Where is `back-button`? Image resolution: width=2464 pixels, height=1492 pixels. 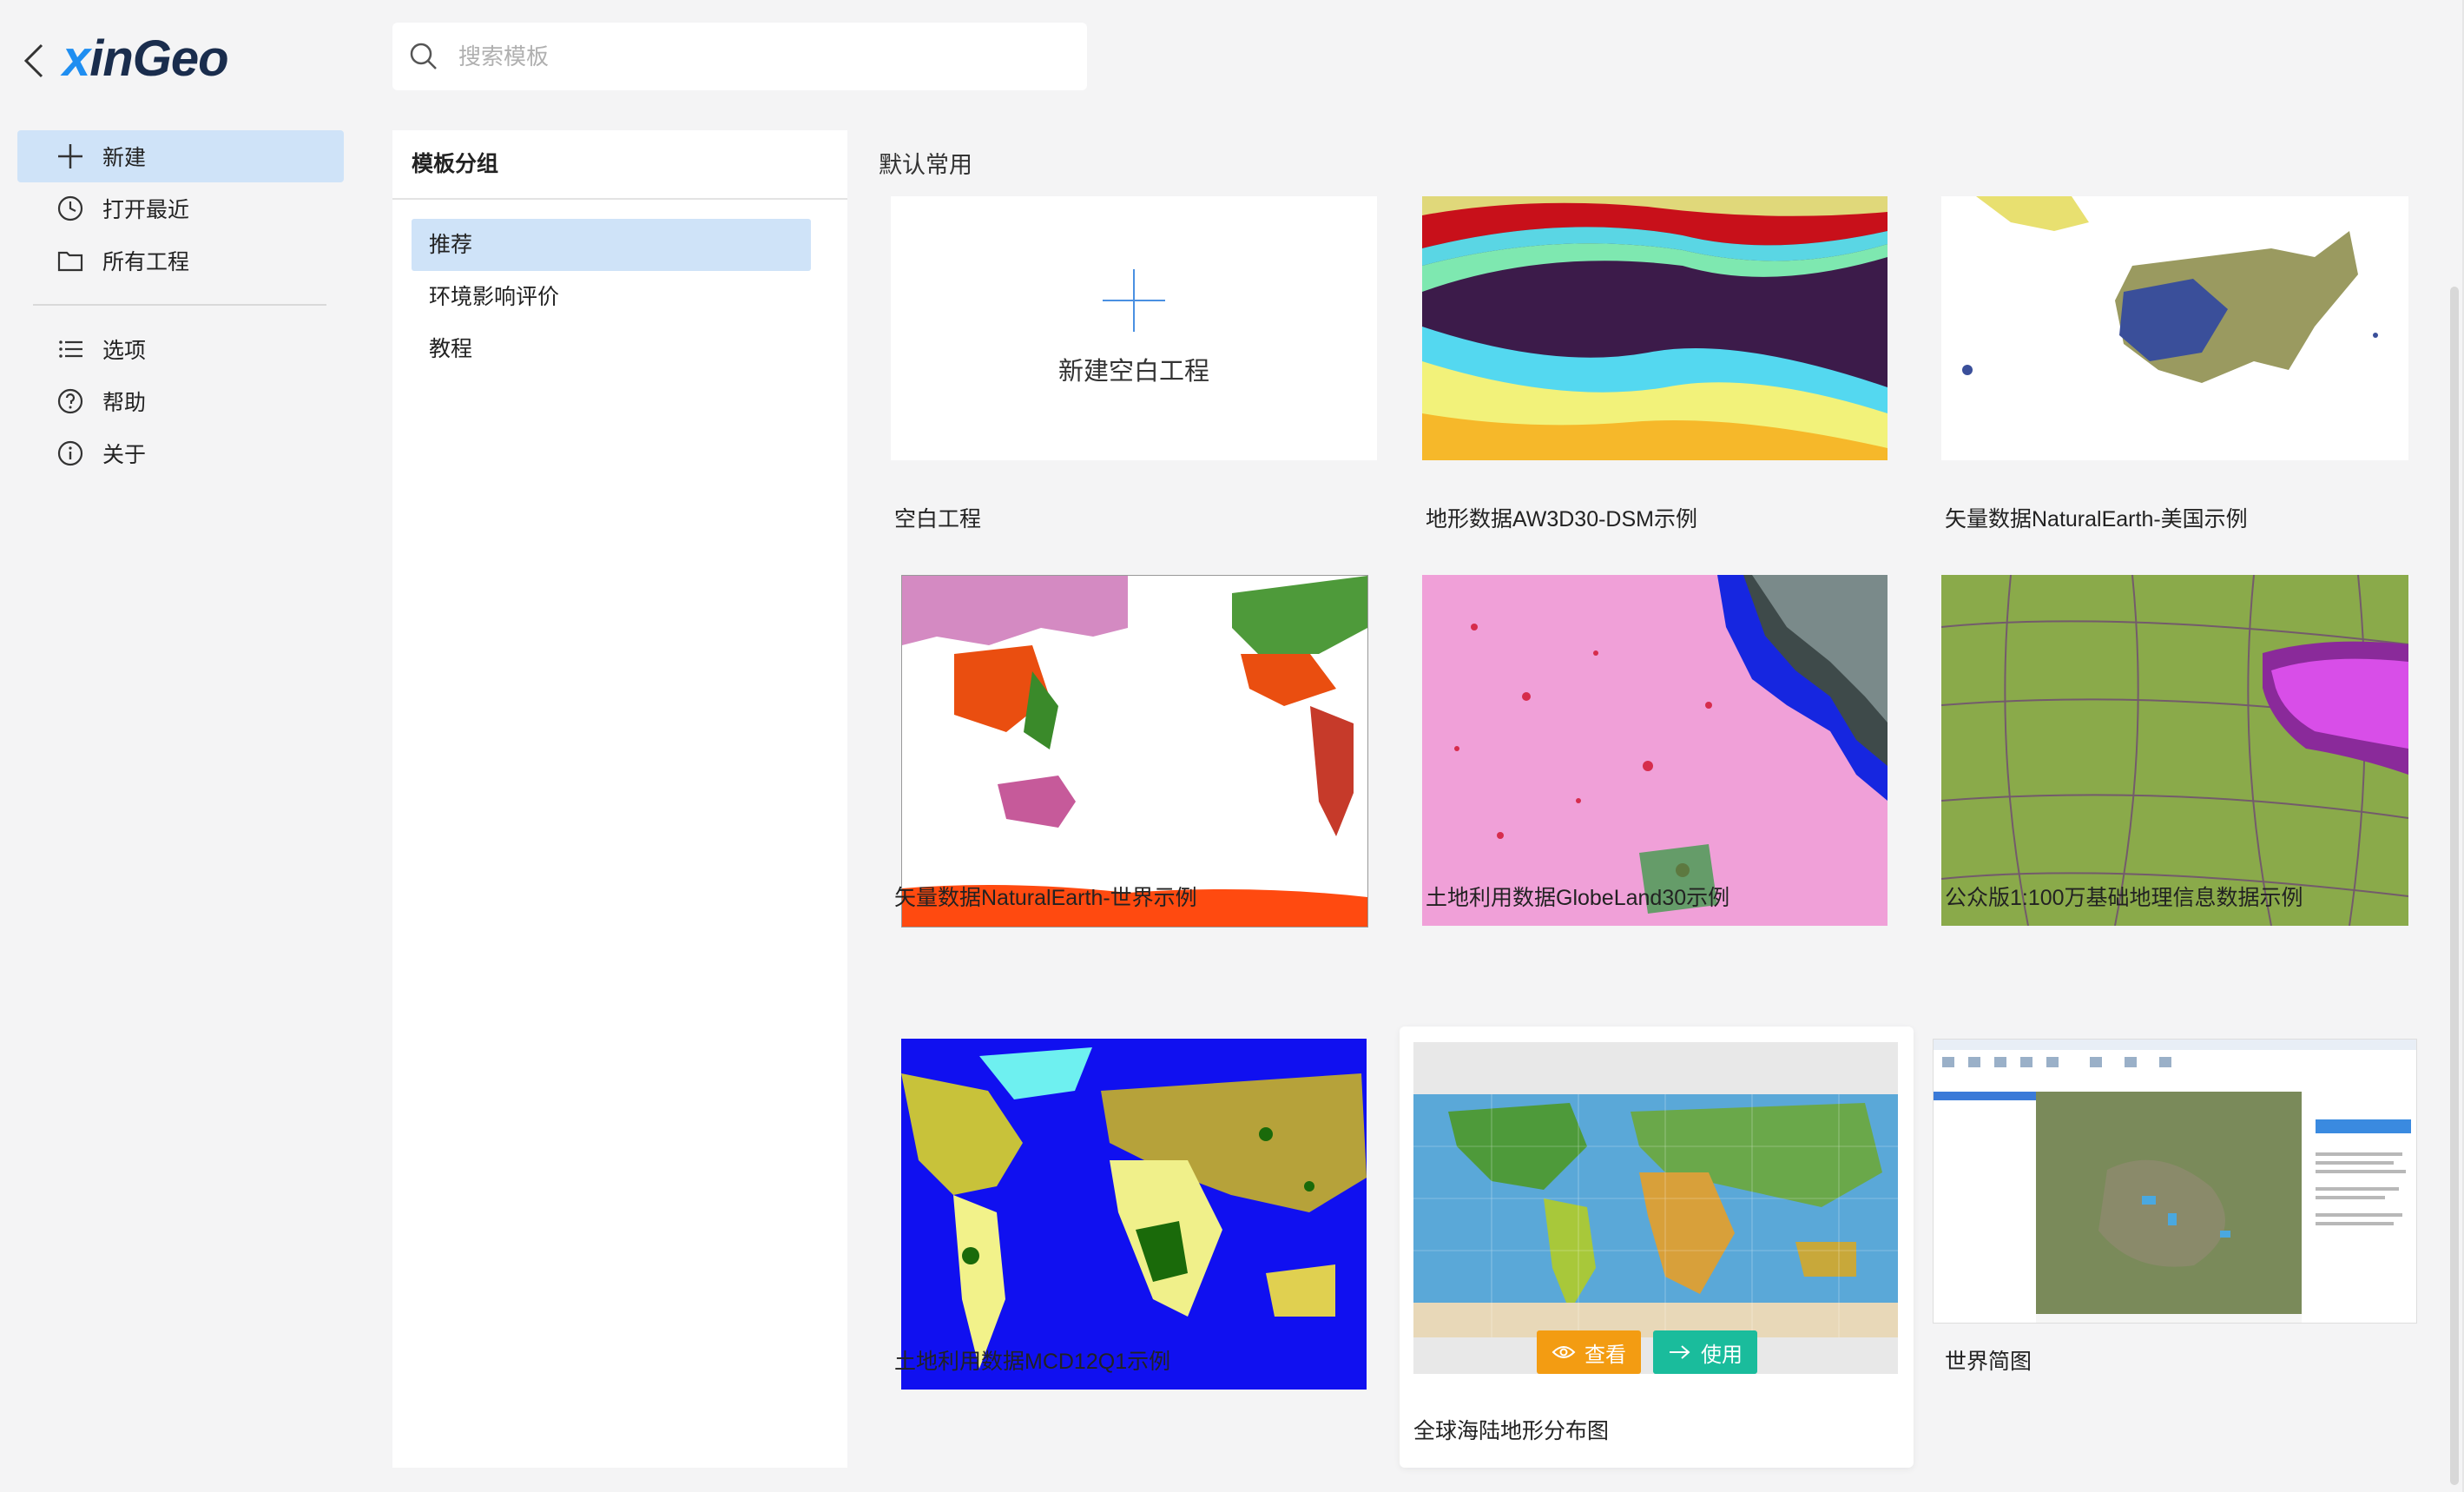 back-button is located at coordinates (34, 60).